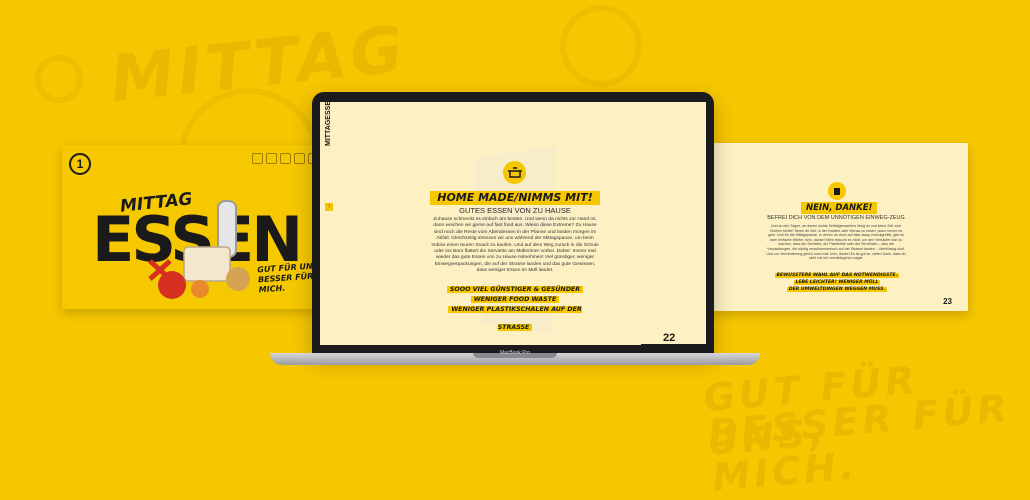 The image size is (1030, 500). Describe the element at coordinates (515, 210) in the screenshot. I see `slide-subtitle: GUTES ESSEN VON ZU HAUSE` at that location.